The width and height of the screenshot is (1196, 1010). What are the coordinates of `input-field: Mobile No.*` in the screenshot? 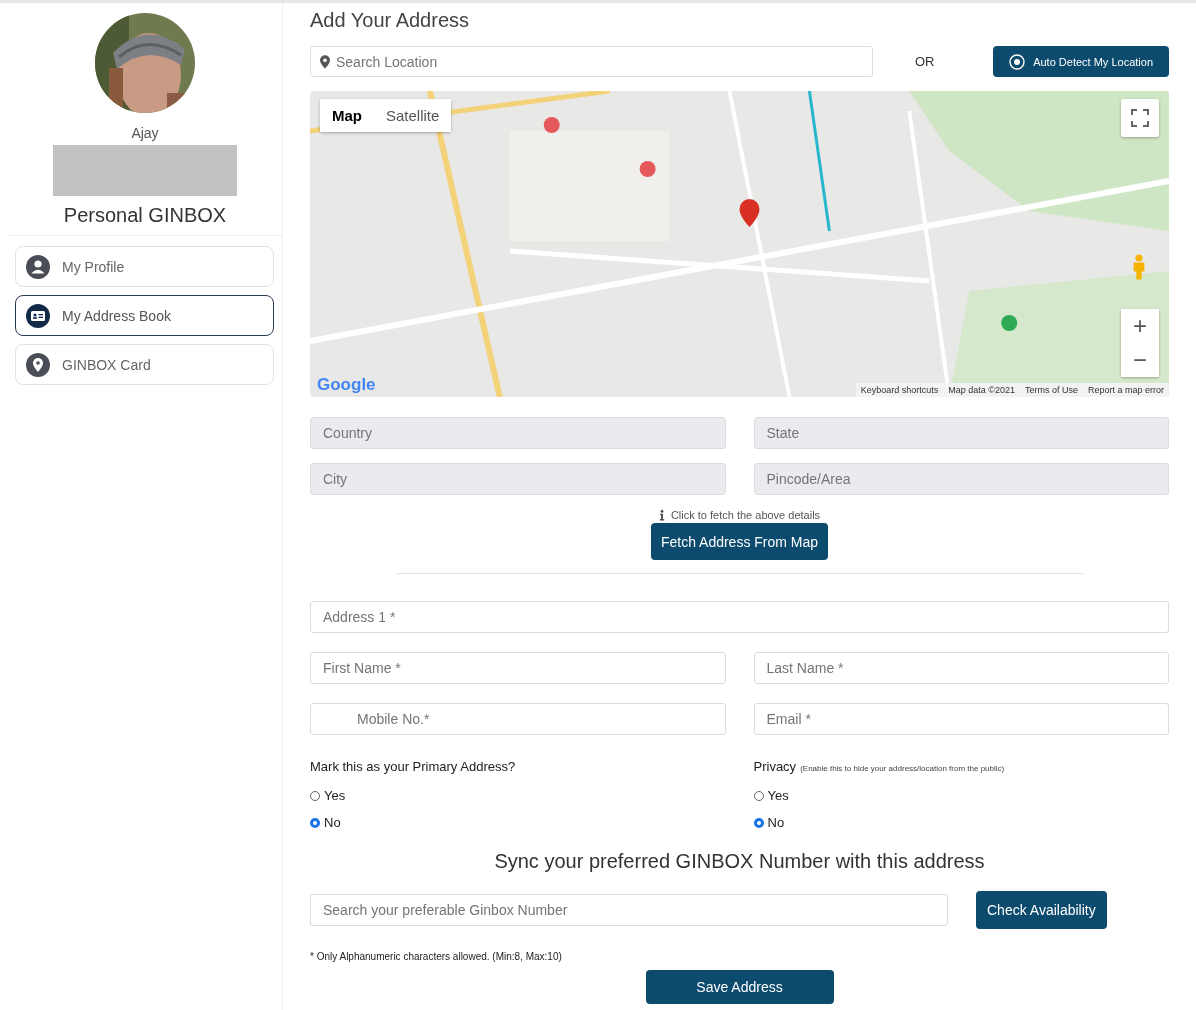 It's located at (518, 719).